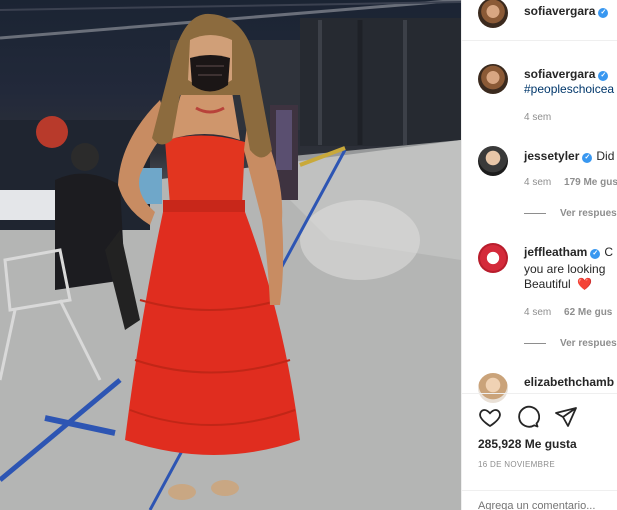 The width and height of the screenshot is (617, 510). Describe the element at coordinates (528, 419) in the screenshot. I see `comment-icon` at that location.